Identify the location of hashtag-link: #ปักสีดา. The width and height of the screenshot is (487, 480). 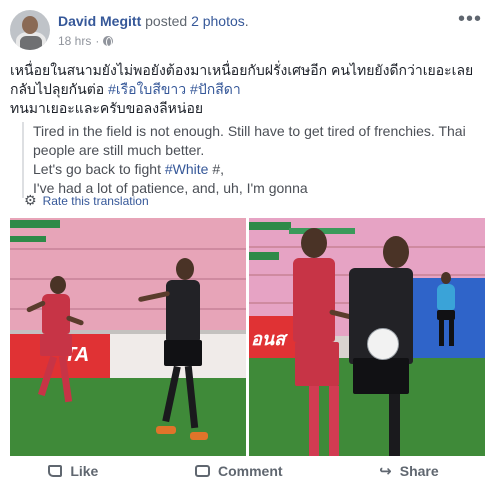
(215, 89).